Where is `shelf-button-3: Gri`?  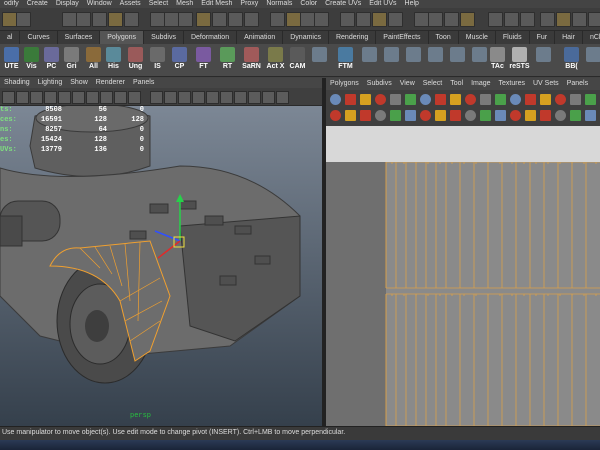
shelf-button-3: Gri is located at coordinates (71, 60).